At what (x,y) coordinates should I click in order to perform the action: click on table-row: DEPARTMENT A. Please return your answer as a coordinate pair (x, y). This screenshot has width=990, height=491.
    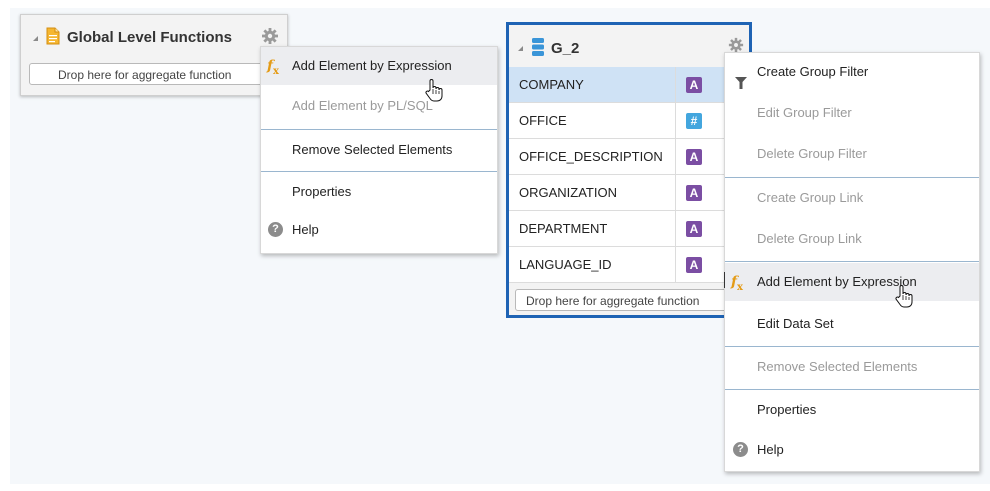
    Looking at the image, I should click on (629, 229).